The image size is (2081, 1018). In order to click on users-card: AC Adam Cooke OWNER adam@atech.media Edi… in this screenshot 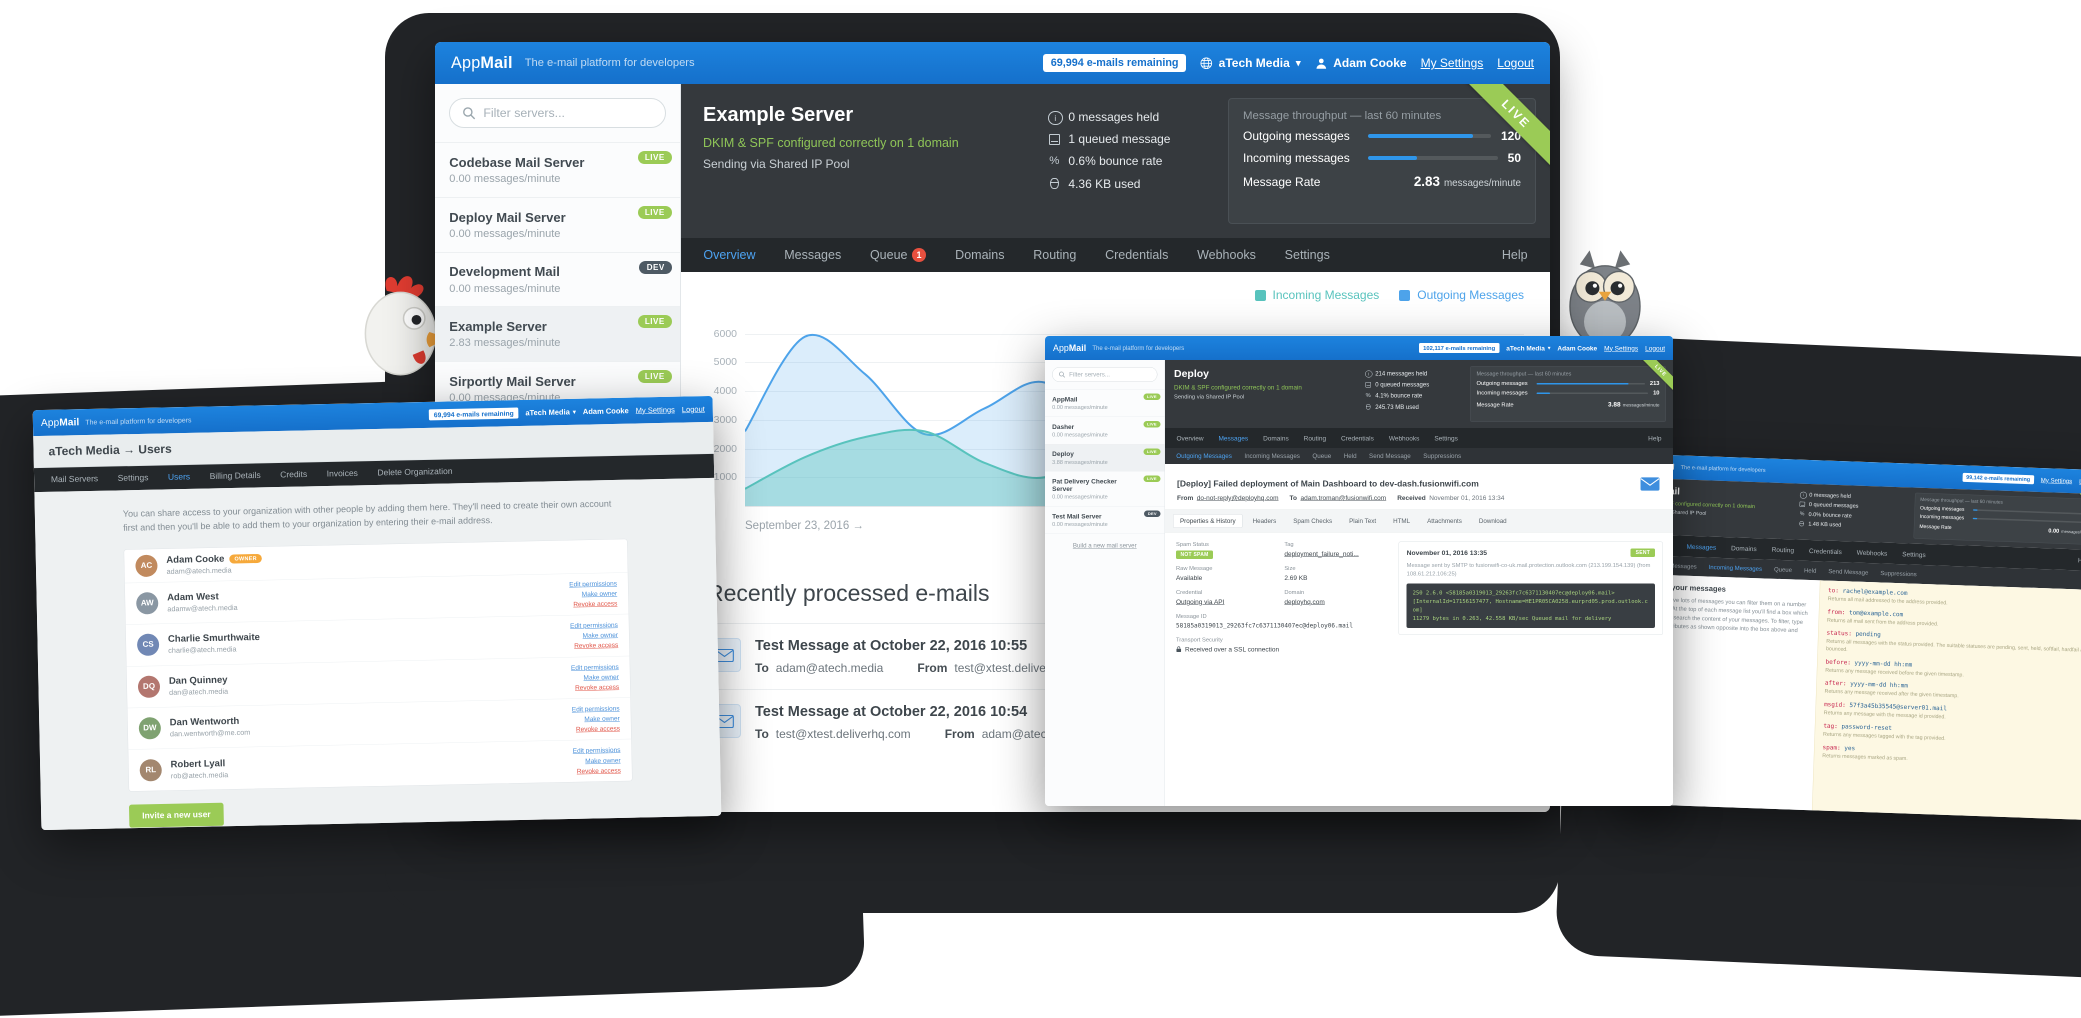, I will do `click(378, 665)`.